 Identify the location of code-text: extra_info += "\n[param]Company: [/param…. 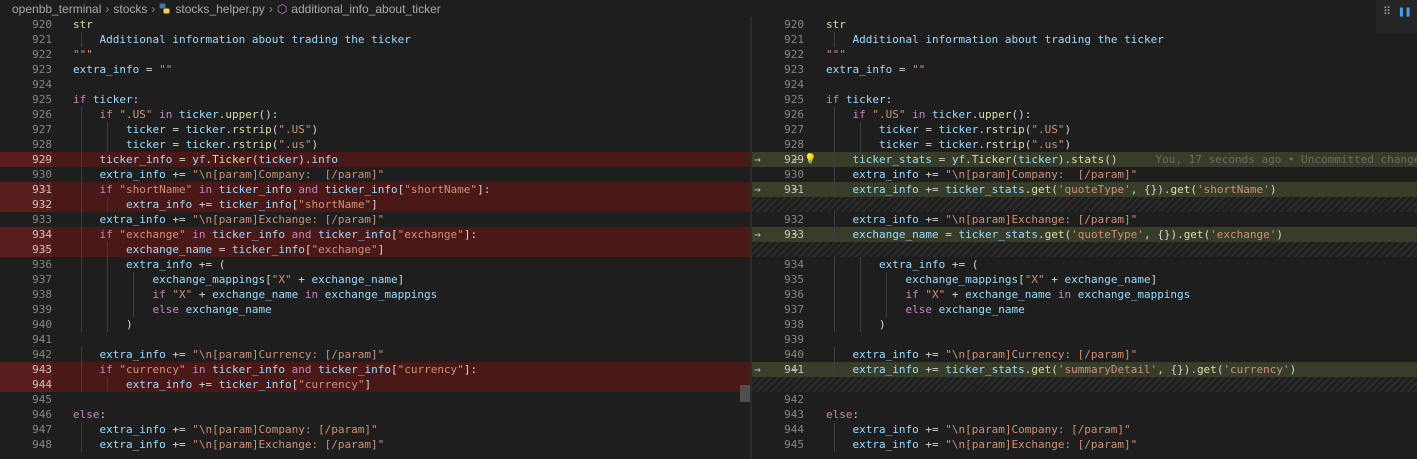
(991, 429).